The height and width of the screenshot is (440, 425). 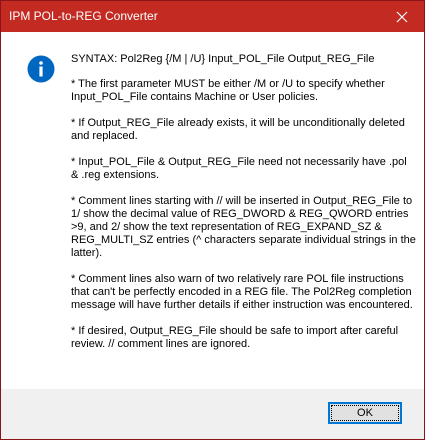 I want to click on focus-rectangle, so click(x=365, y=413).